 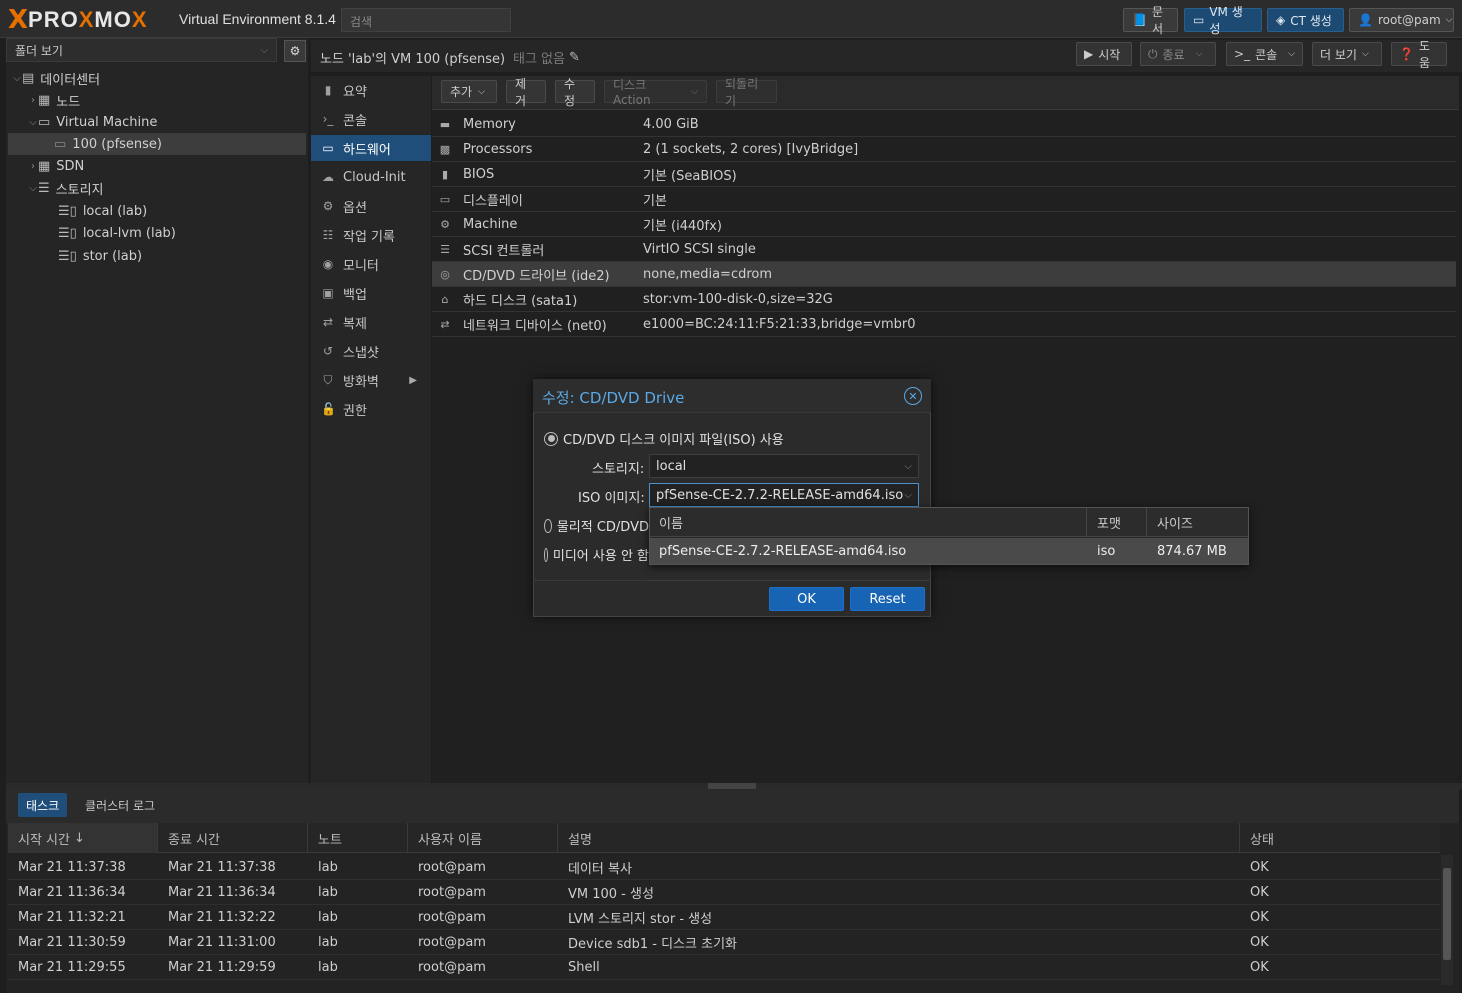 What do you see at coordinates (28, 78) in the screenshot?
I see `server-rack-icon: ▤` at bounding box center [28, 78].